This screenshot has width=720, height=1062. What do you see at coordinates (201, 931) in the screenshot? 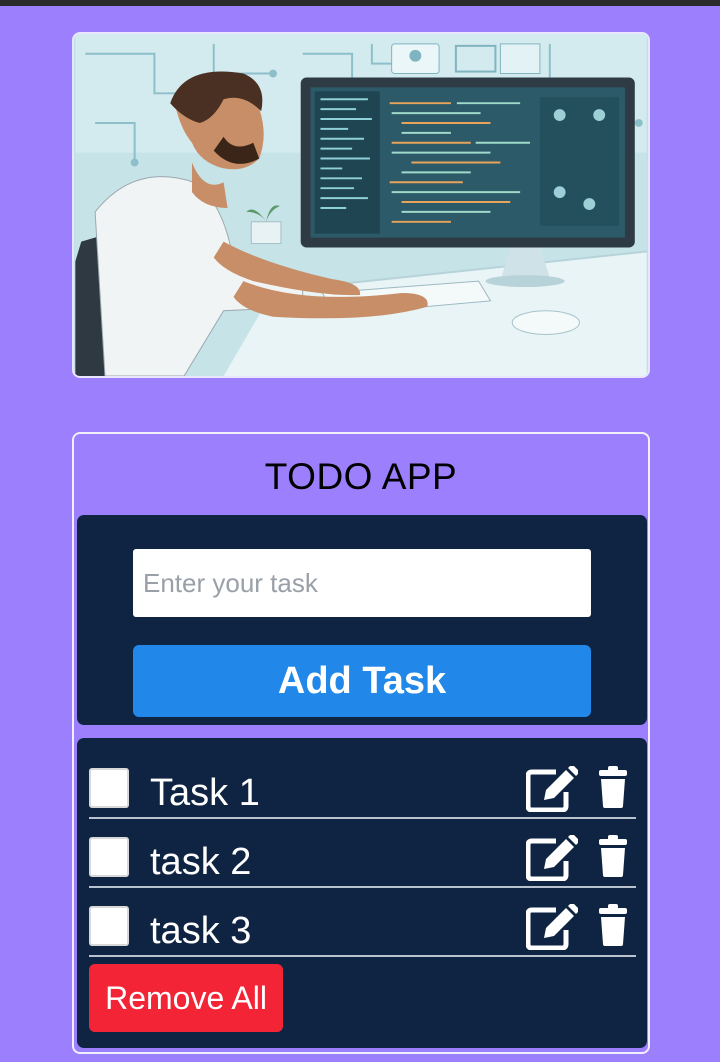
I see `task-label: task 3` at bounding box center [201, 931].